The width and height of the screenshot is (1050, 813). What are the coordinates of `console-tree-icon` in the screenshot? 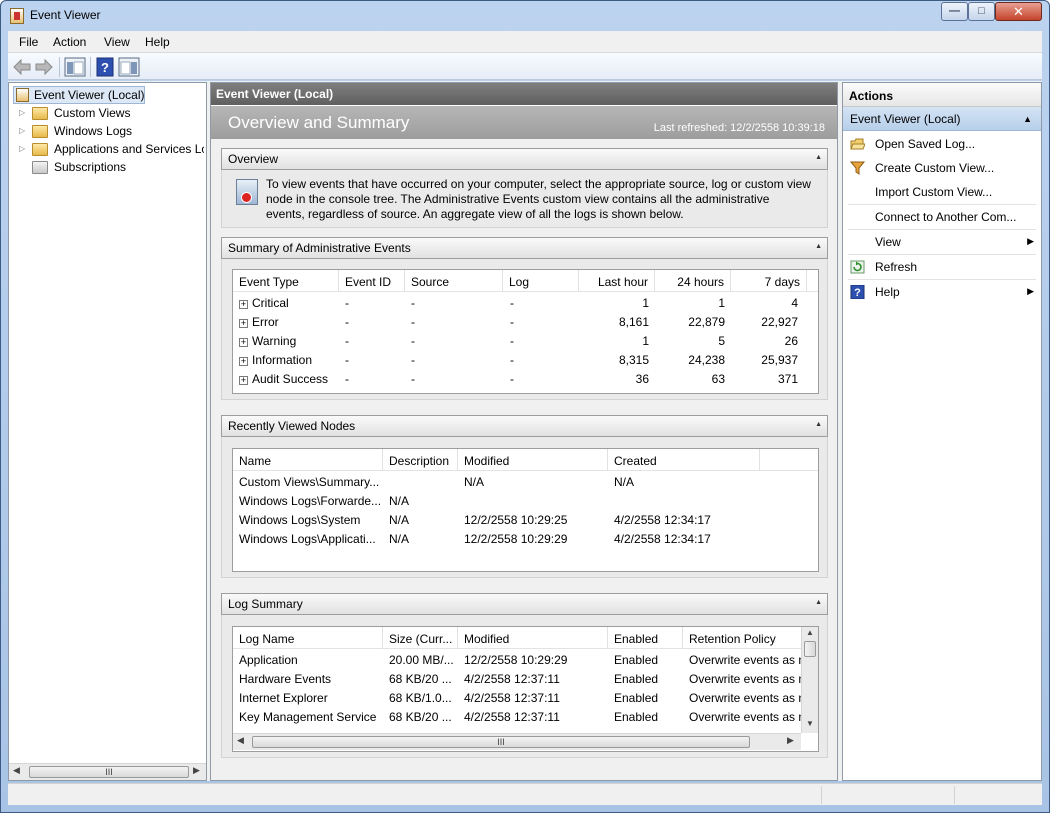 It's located at (75, 67).